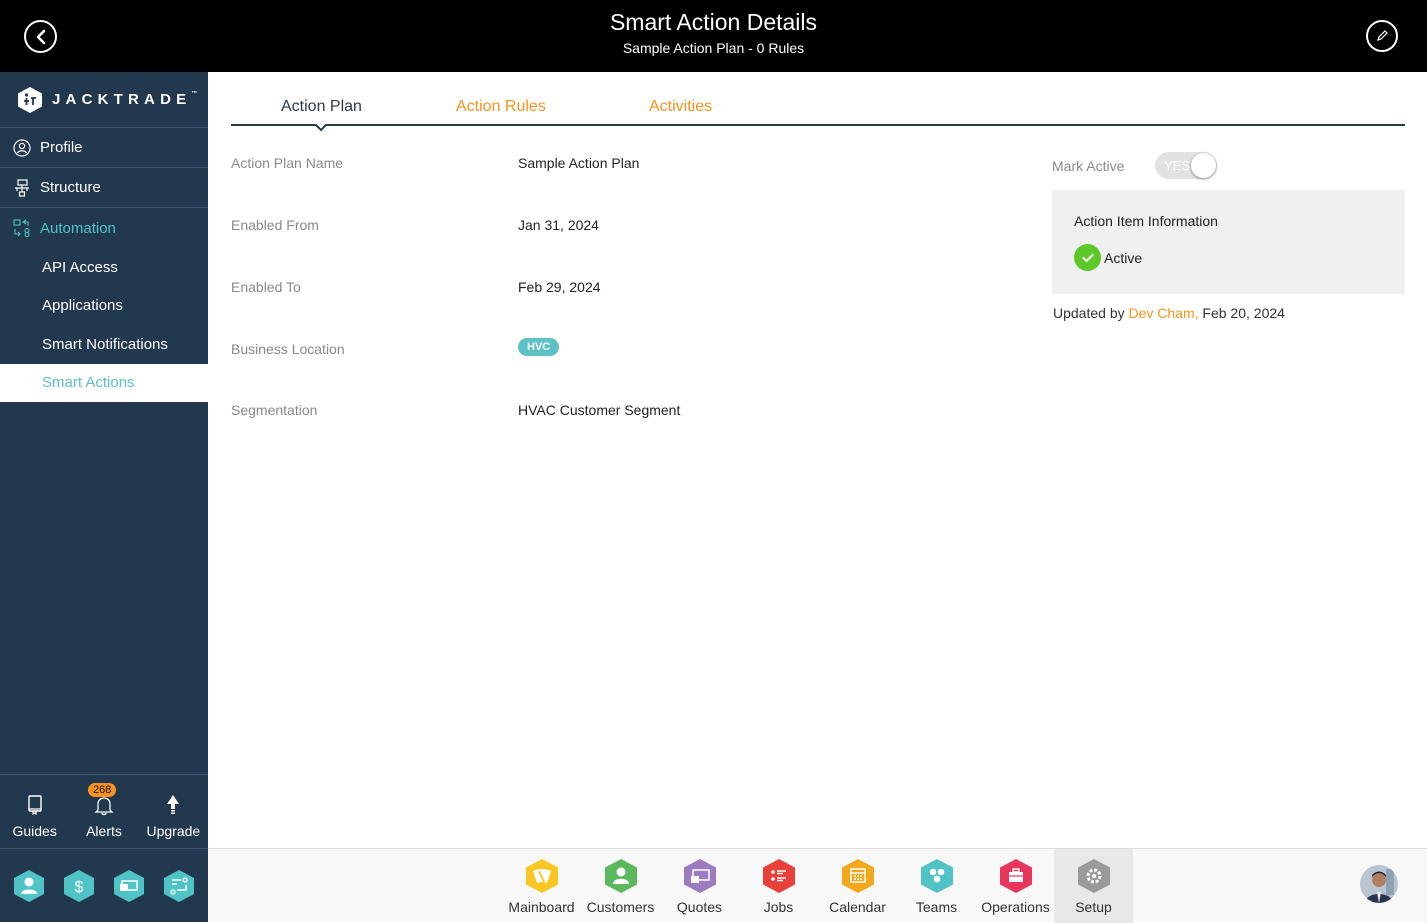  I want to click on sidebar-item-automation: Automation, so click(104, 228).